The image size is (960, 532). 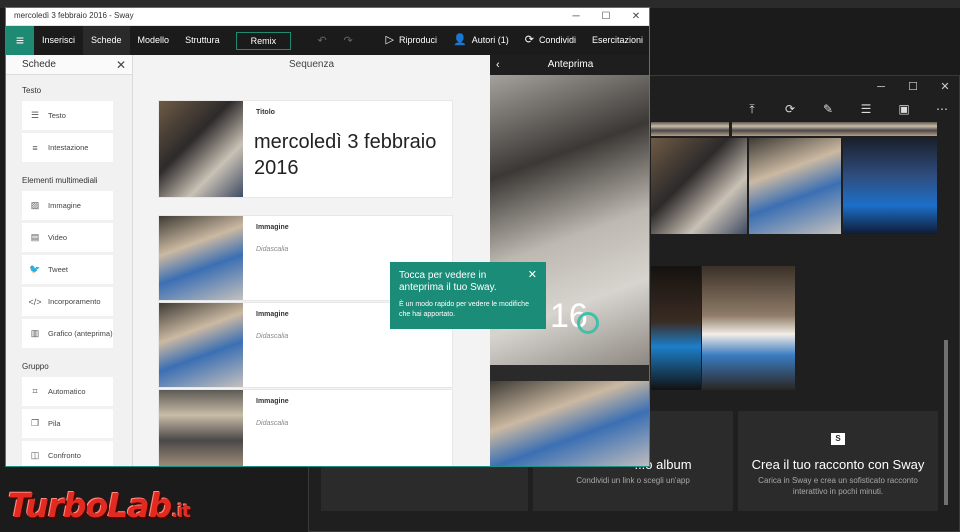 I want to click on share-label: Condividi, so click(x=557, y=40).